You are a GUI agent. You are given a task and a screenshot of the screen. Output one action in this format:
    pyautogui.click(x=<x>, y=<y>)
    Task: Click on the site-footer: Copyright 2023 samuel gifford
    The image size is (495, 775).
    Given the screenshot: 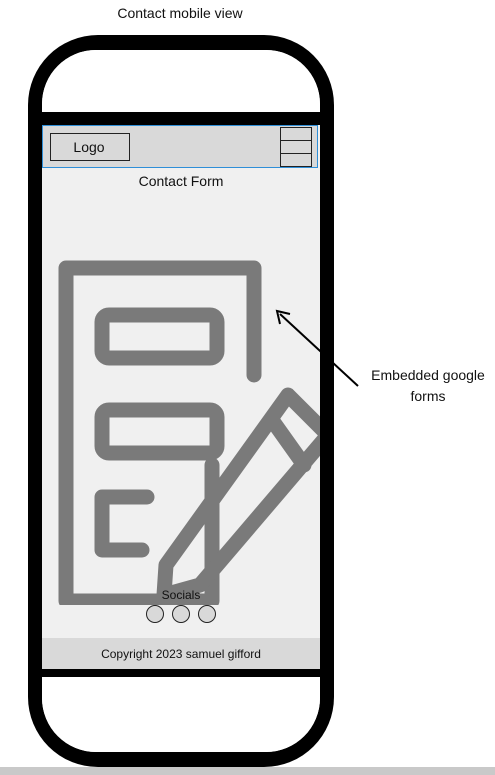 What is the action you would take?
    pyautogui.click(x=181, y=653)
    